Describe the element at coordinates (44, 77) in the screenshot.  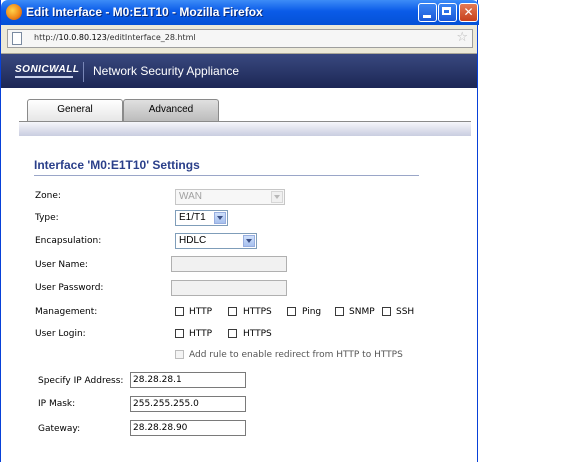
I see `logo-swoosh` at that location.